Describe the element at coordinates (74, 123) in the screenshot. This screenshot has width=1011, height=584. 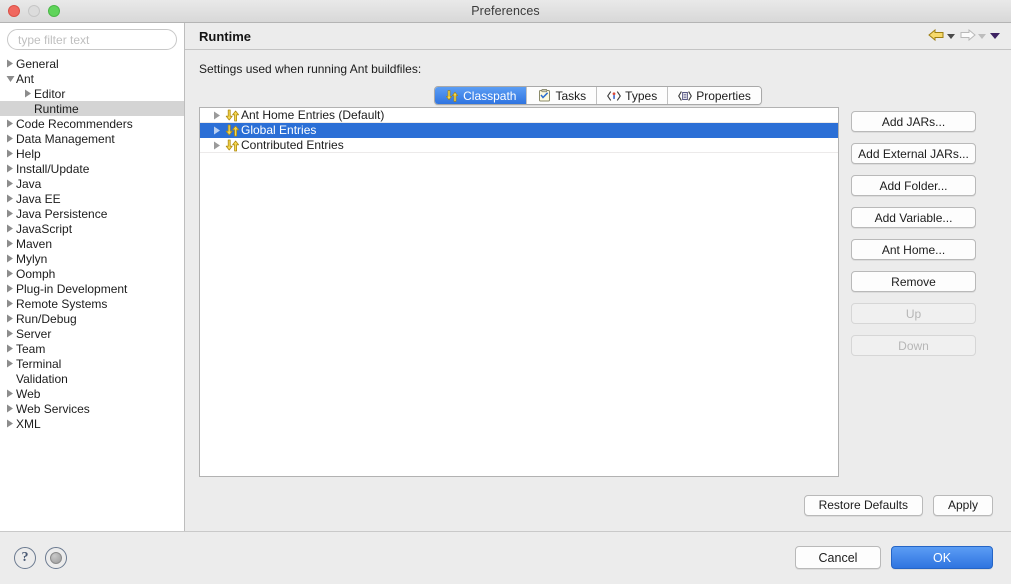
I see `sidebar-item-label: Code Recommenders` at that location.